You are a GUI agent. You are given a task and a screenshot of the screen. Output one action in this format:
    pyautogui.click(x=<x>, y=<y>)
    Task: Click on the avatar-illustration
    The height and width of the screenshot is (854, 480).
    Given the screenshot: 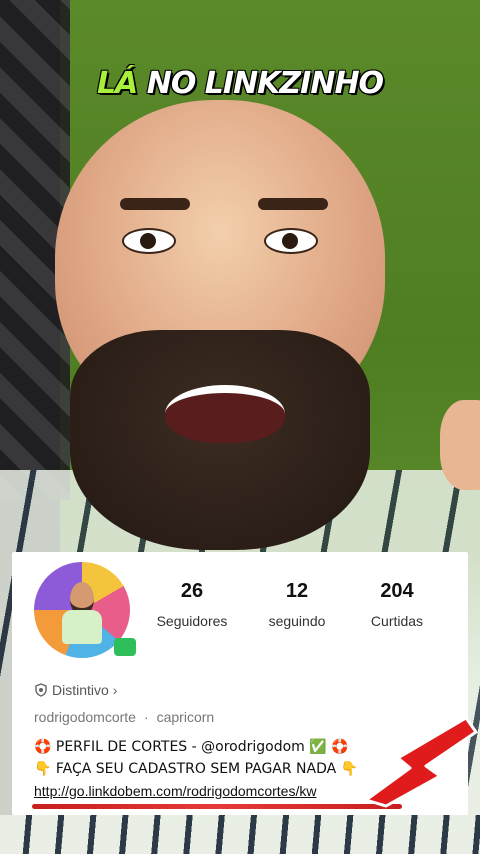 What is the action you would take?
    pyautogui.click(x=82, y=613)
    